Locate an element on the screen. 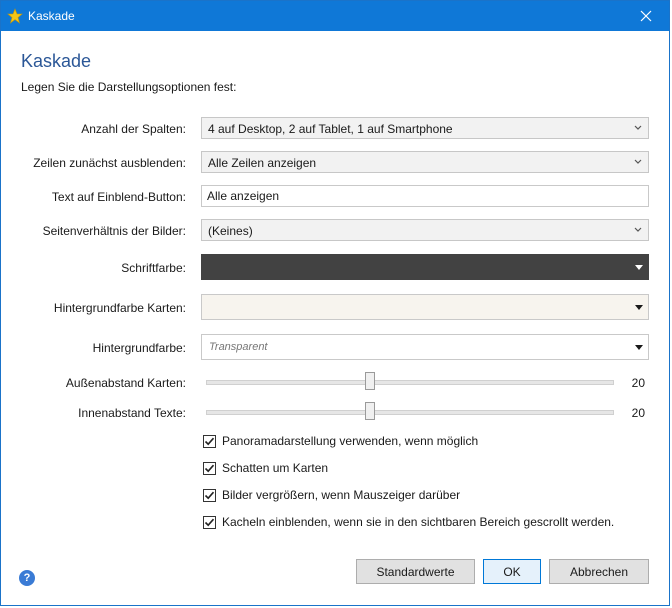  close-icon is located at coordinates (646, 16).